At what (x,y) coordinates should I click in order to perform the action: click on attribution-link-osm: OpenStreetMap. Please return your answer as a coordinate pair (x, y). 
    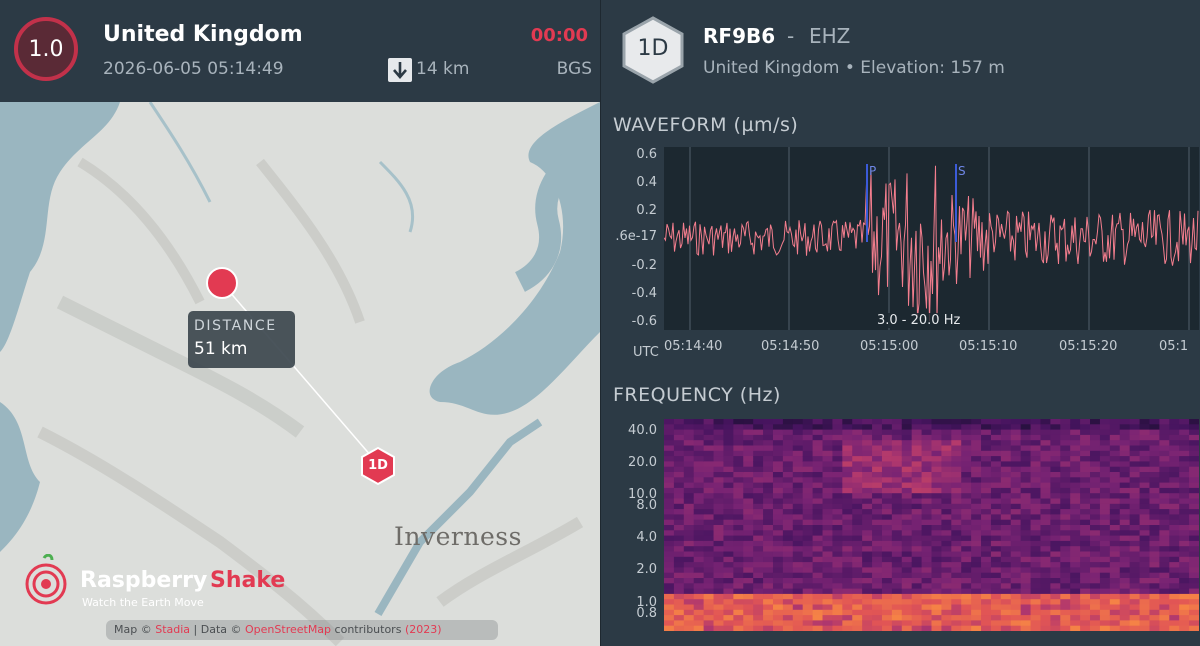
    Looking at the image, I should click on (288, 629).